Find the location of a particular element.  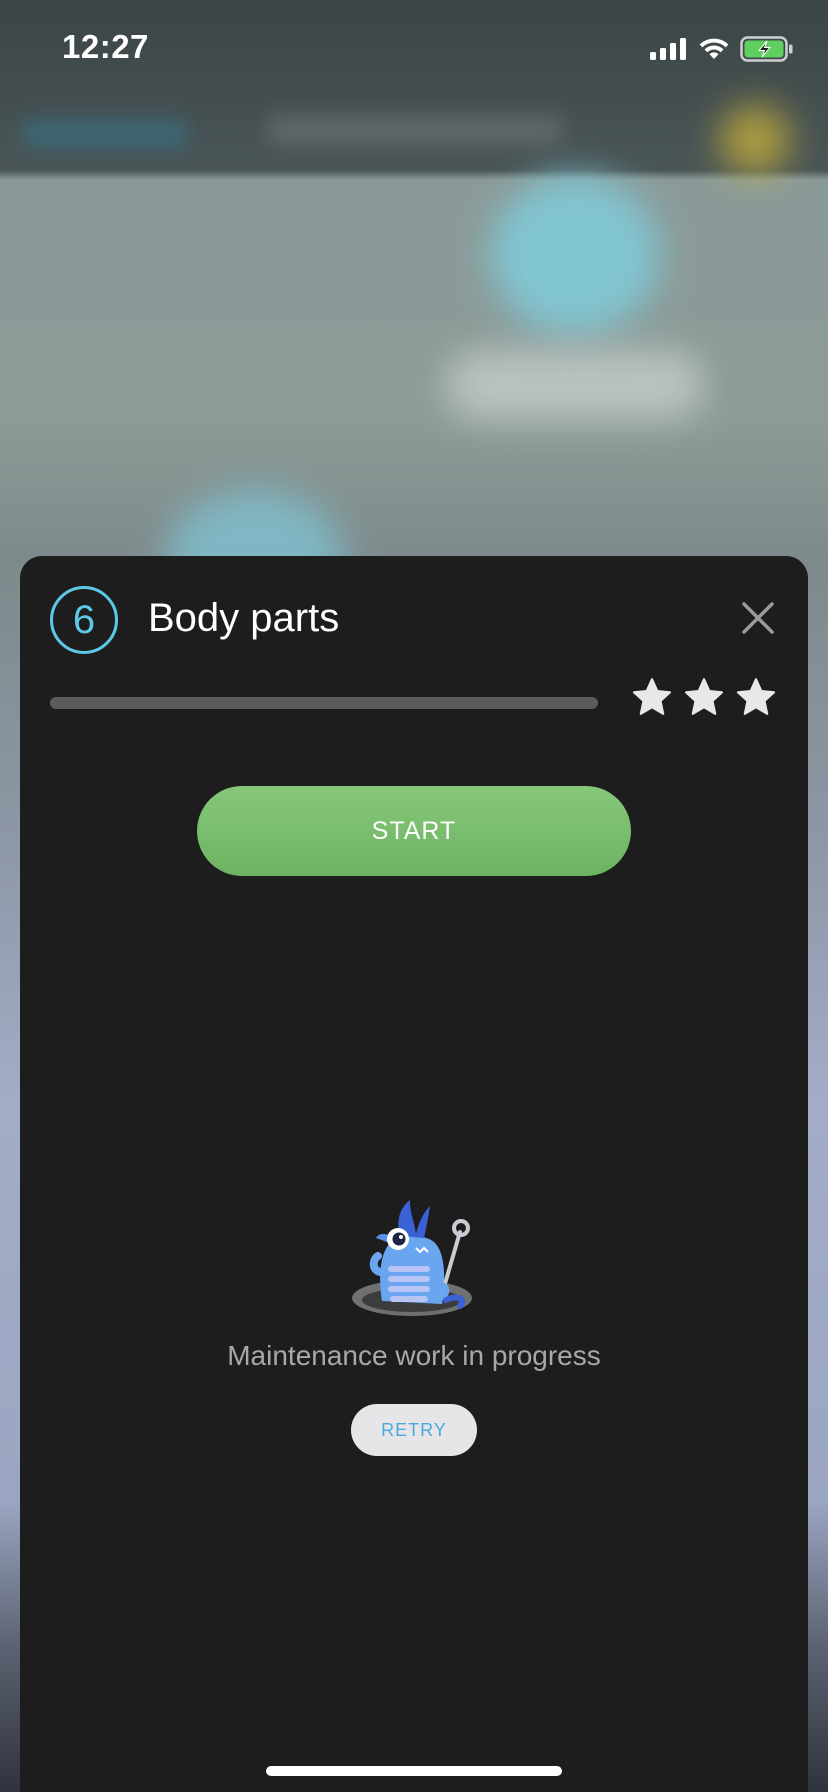

blurred-coin-icon is located at coordinates (755, 140).